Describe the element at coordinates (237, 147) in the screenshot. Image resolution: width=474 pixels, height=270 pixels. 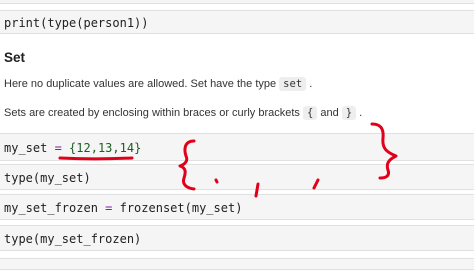
I see `code-cell-my-set: my_set = {12,13,14}` at that location.